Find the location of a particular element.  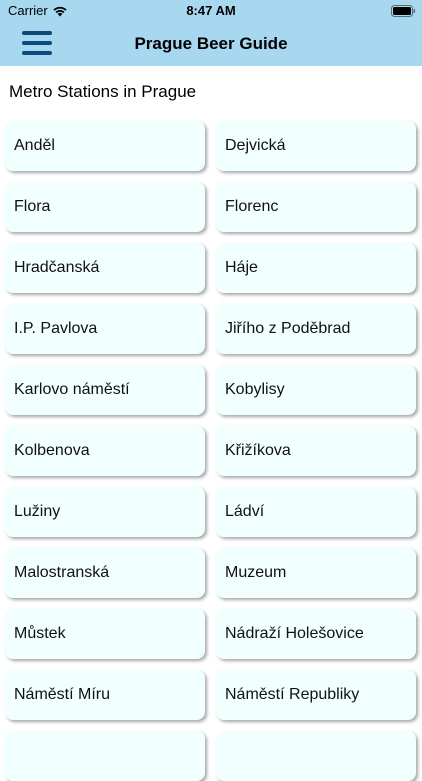

station-button: Háje is located at coordinates (316, 268).